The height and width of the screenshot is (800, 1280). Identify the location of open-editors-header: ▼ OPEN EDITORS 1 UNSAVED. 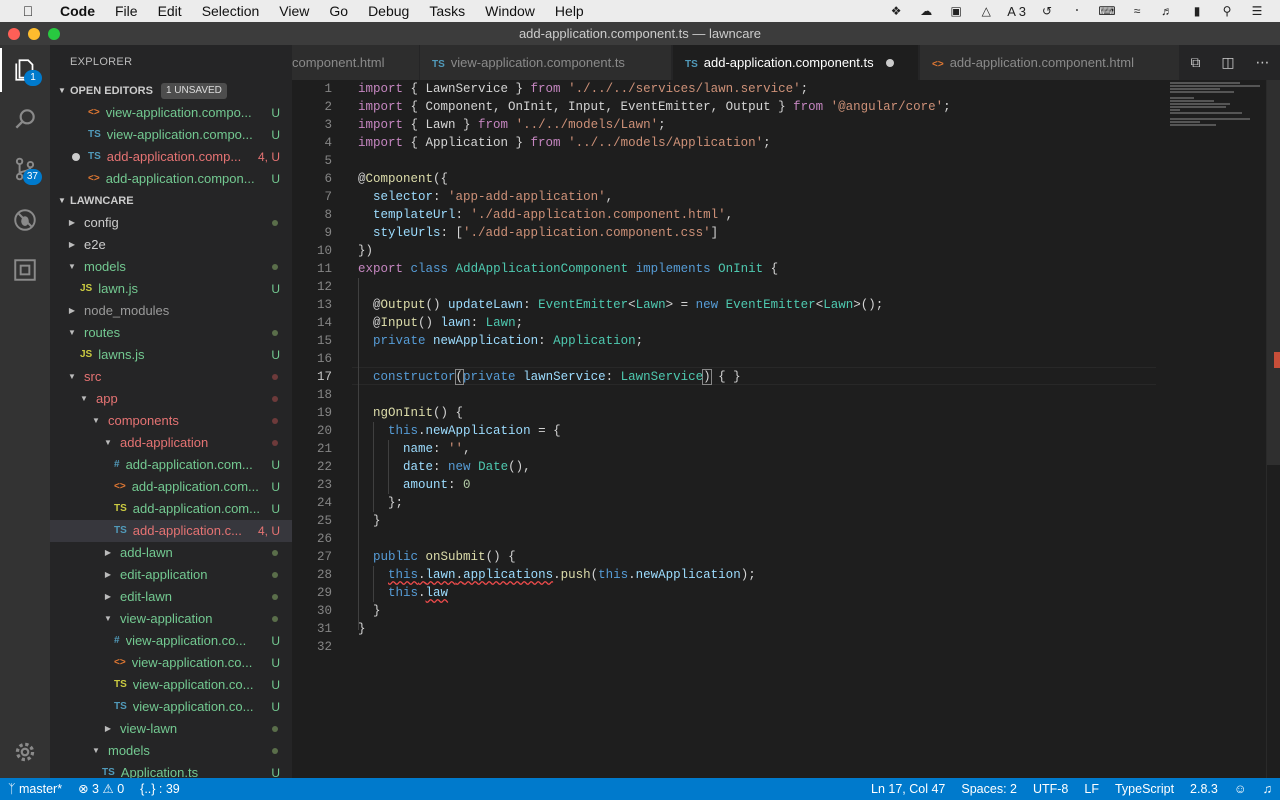
(171, 91).